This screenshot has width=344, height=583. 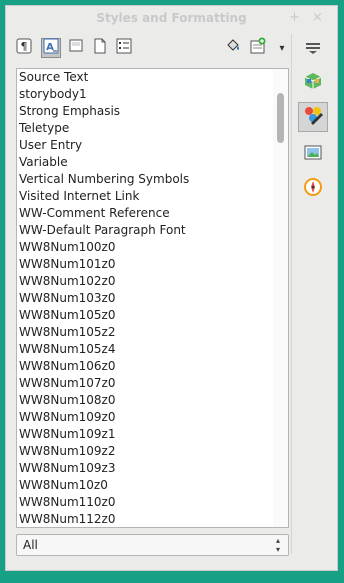 I want to click on sidebar-navigator-button, so click(x=313, y=189).